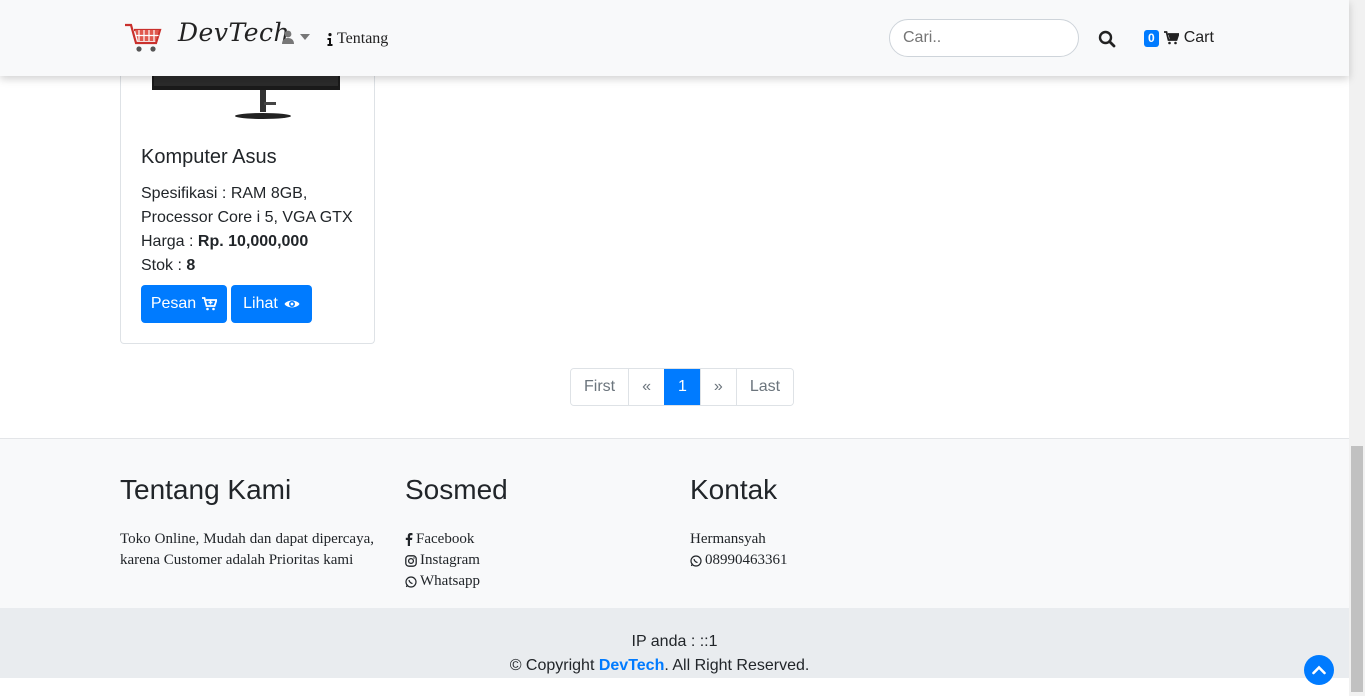  Describe the element at coordinates (450, 581) in the screenshot. I see `whatsapp-label: Whatsapp` at that location.